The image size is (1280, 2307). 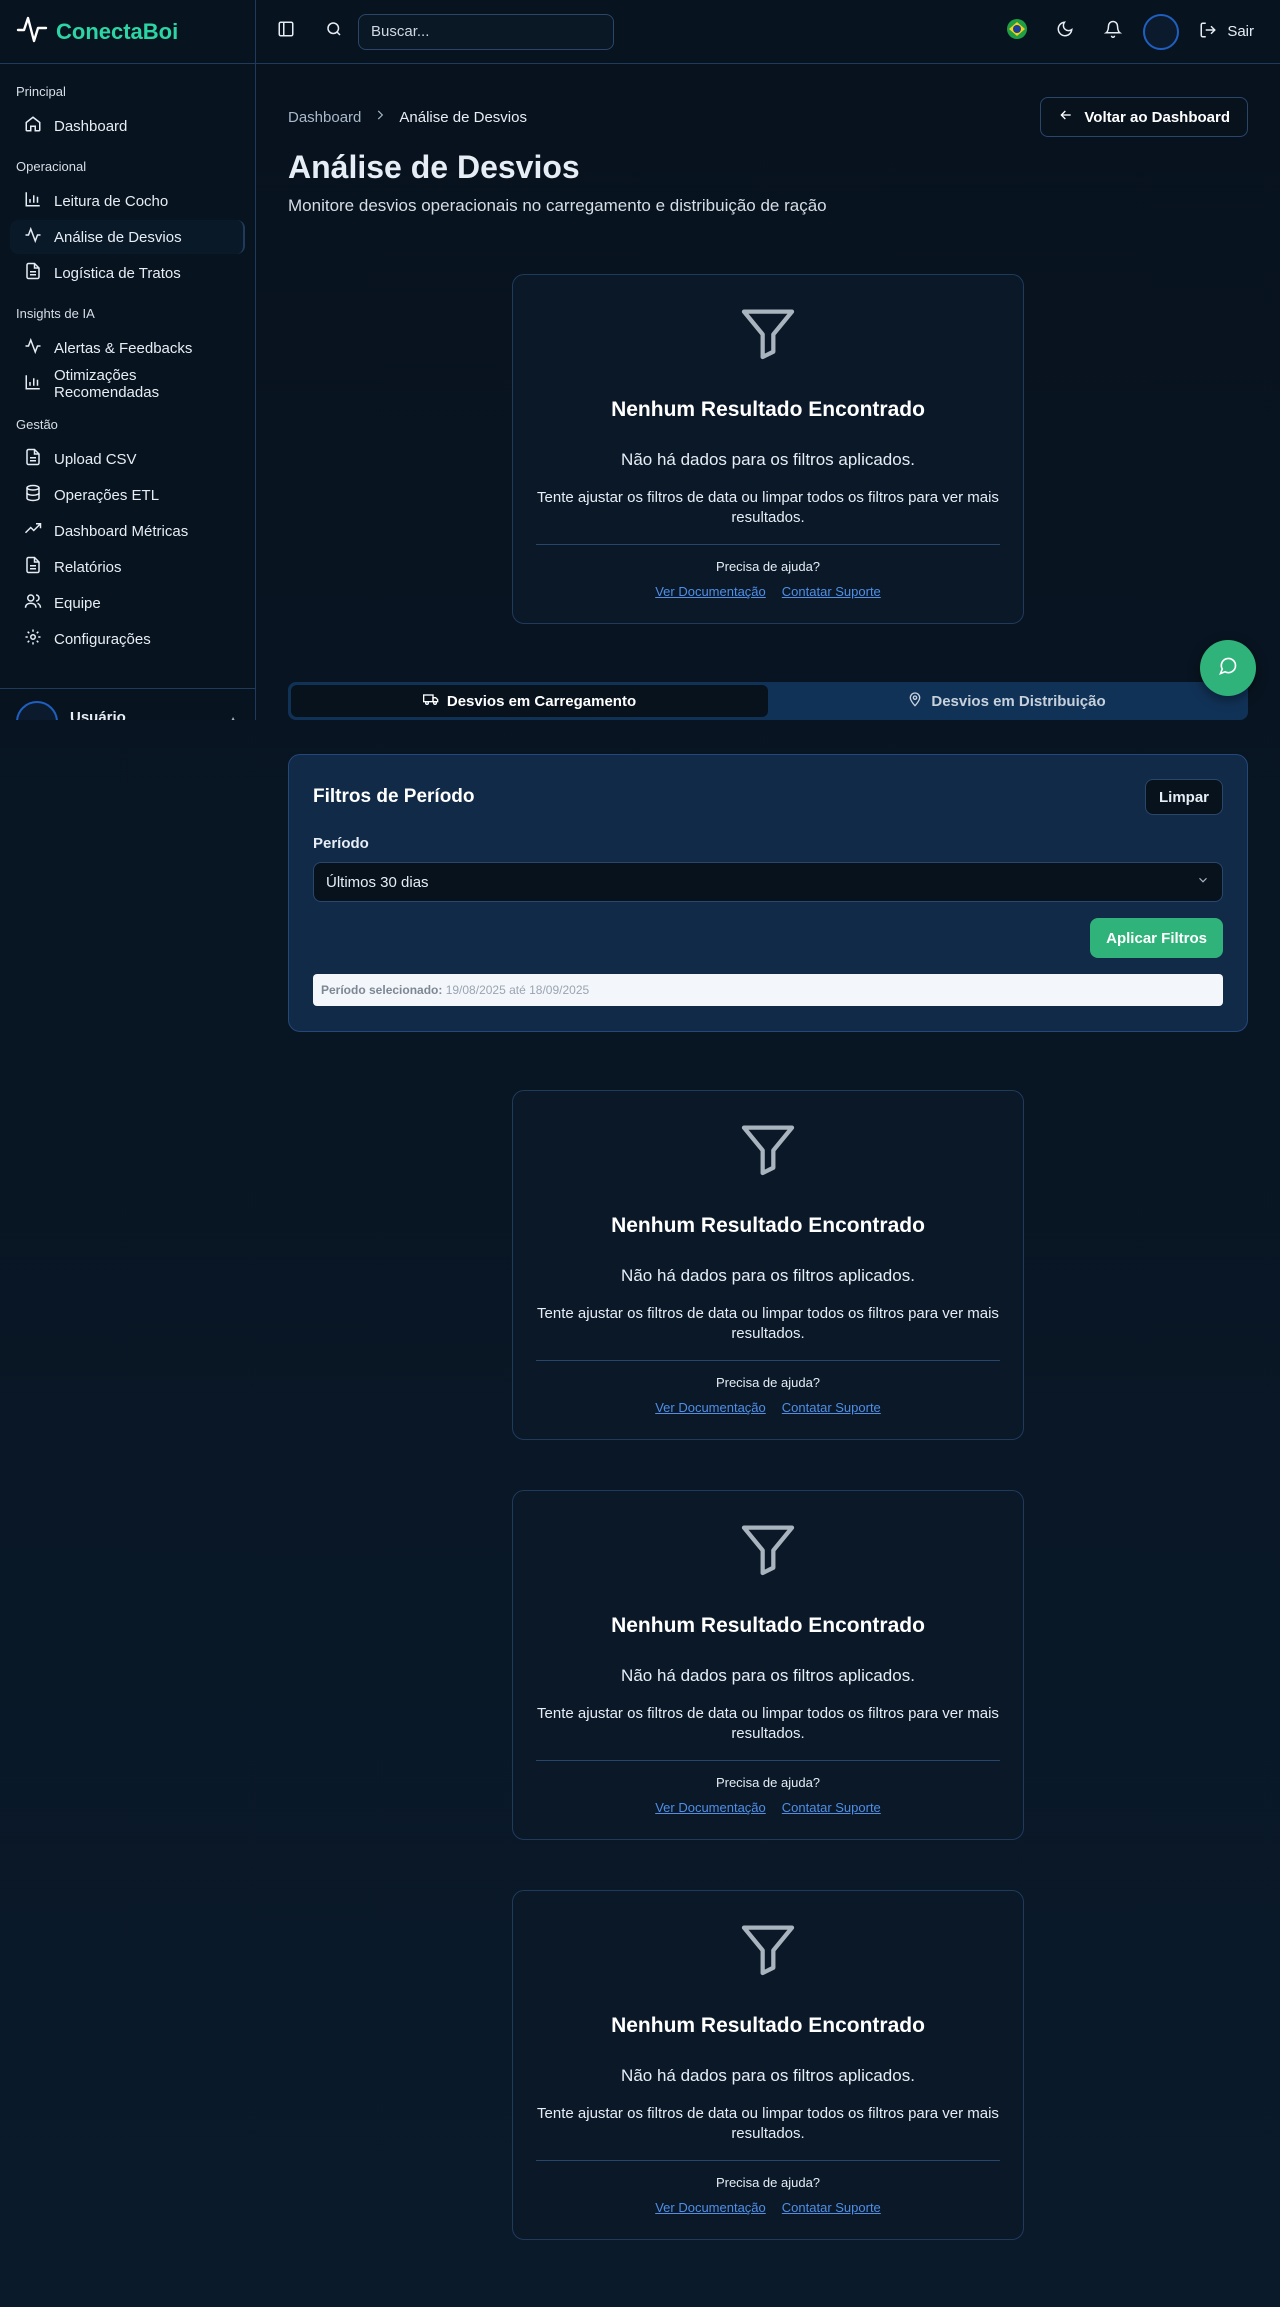 What do you see at coordinates (127, 126) in the screenshot?
I see `sidebar-item-dashboard: Dashboard` at bounding box center [127, 126].